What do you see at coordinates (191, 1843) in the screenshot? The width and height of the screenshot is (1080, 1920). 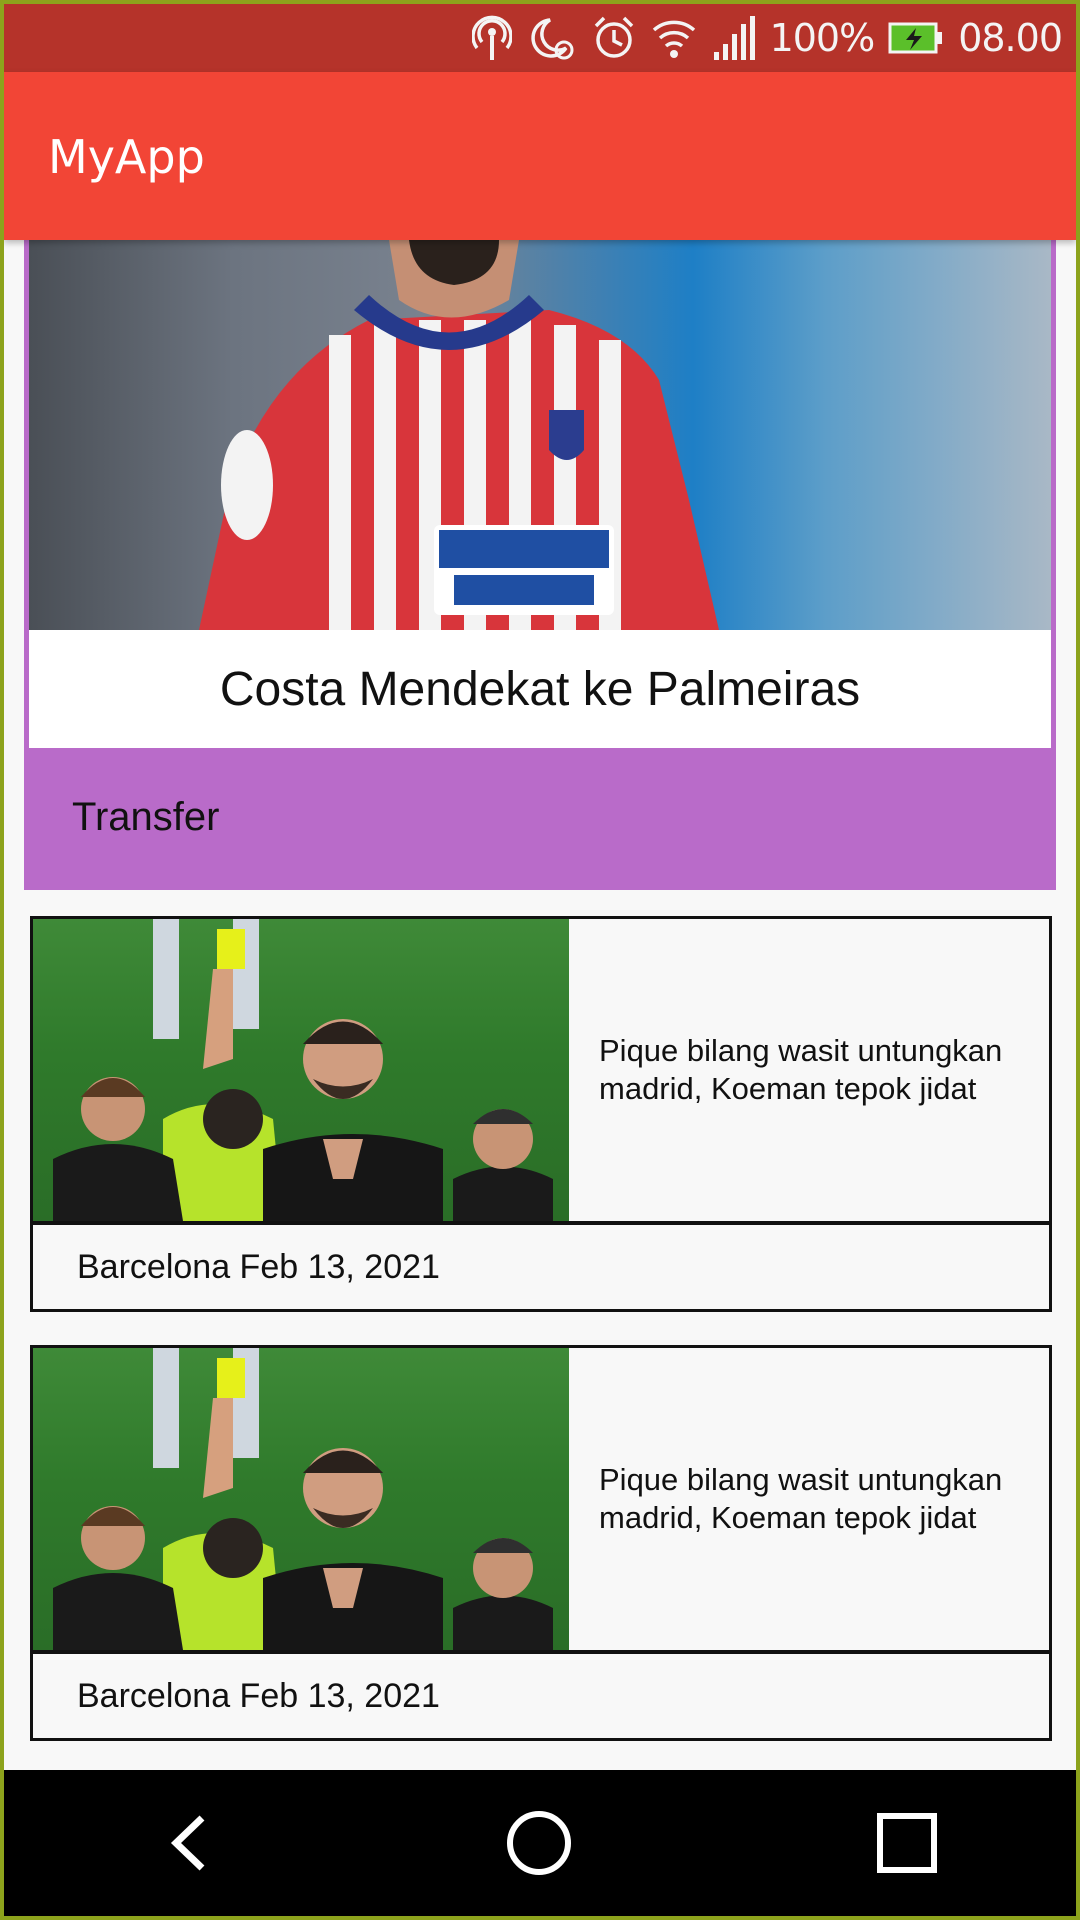 I see `back-icon` at bounding box center [191, 1843].